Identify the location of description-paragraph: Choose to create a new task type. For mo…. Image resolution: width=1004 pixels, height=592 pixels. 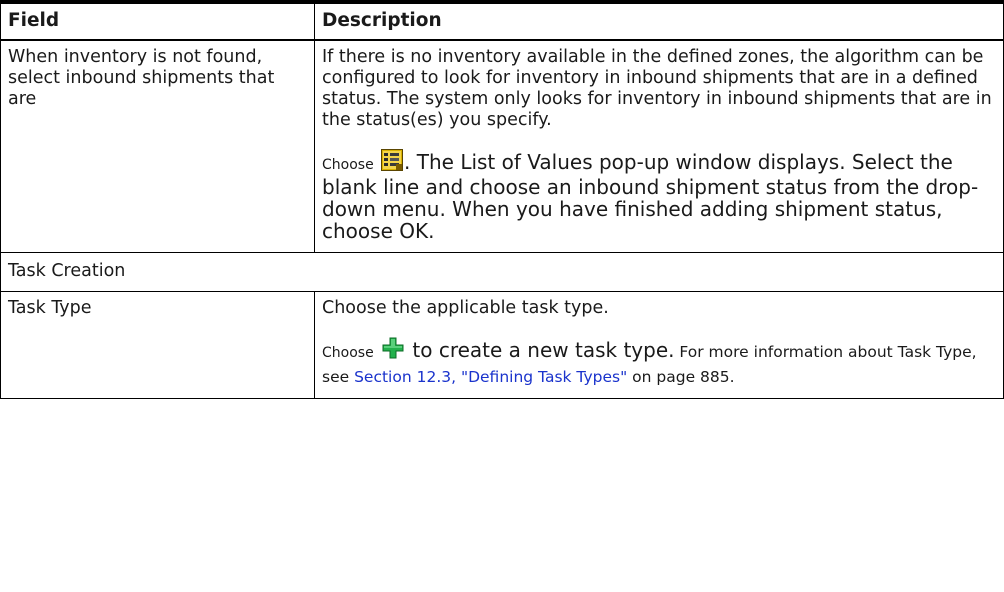
(659, 362).